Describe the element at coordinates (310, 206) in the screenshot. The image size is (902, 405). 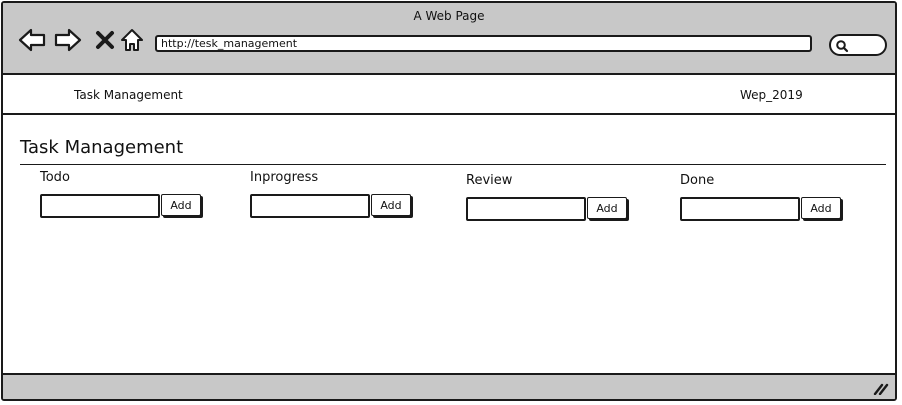
I see `inprogress-task-input` at that location.